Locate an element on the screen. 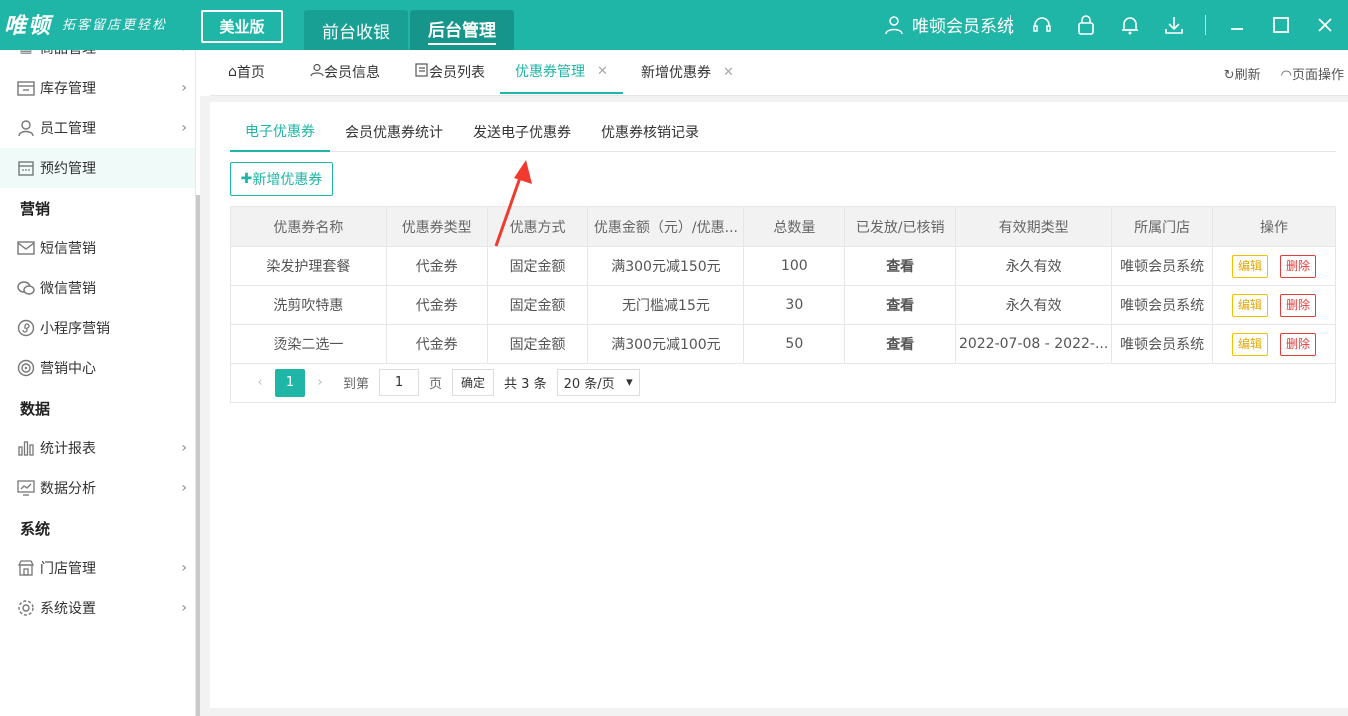  sidebar-item-sms: 短信营销 is located at coordinates (97, 248).